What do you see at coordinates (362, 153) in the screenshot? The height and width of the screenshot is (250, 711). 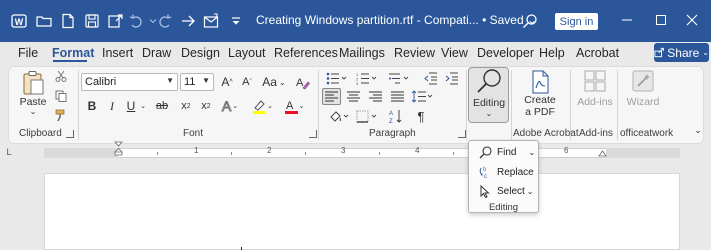 I see `ruler-track` at bounding box center [362, 153].